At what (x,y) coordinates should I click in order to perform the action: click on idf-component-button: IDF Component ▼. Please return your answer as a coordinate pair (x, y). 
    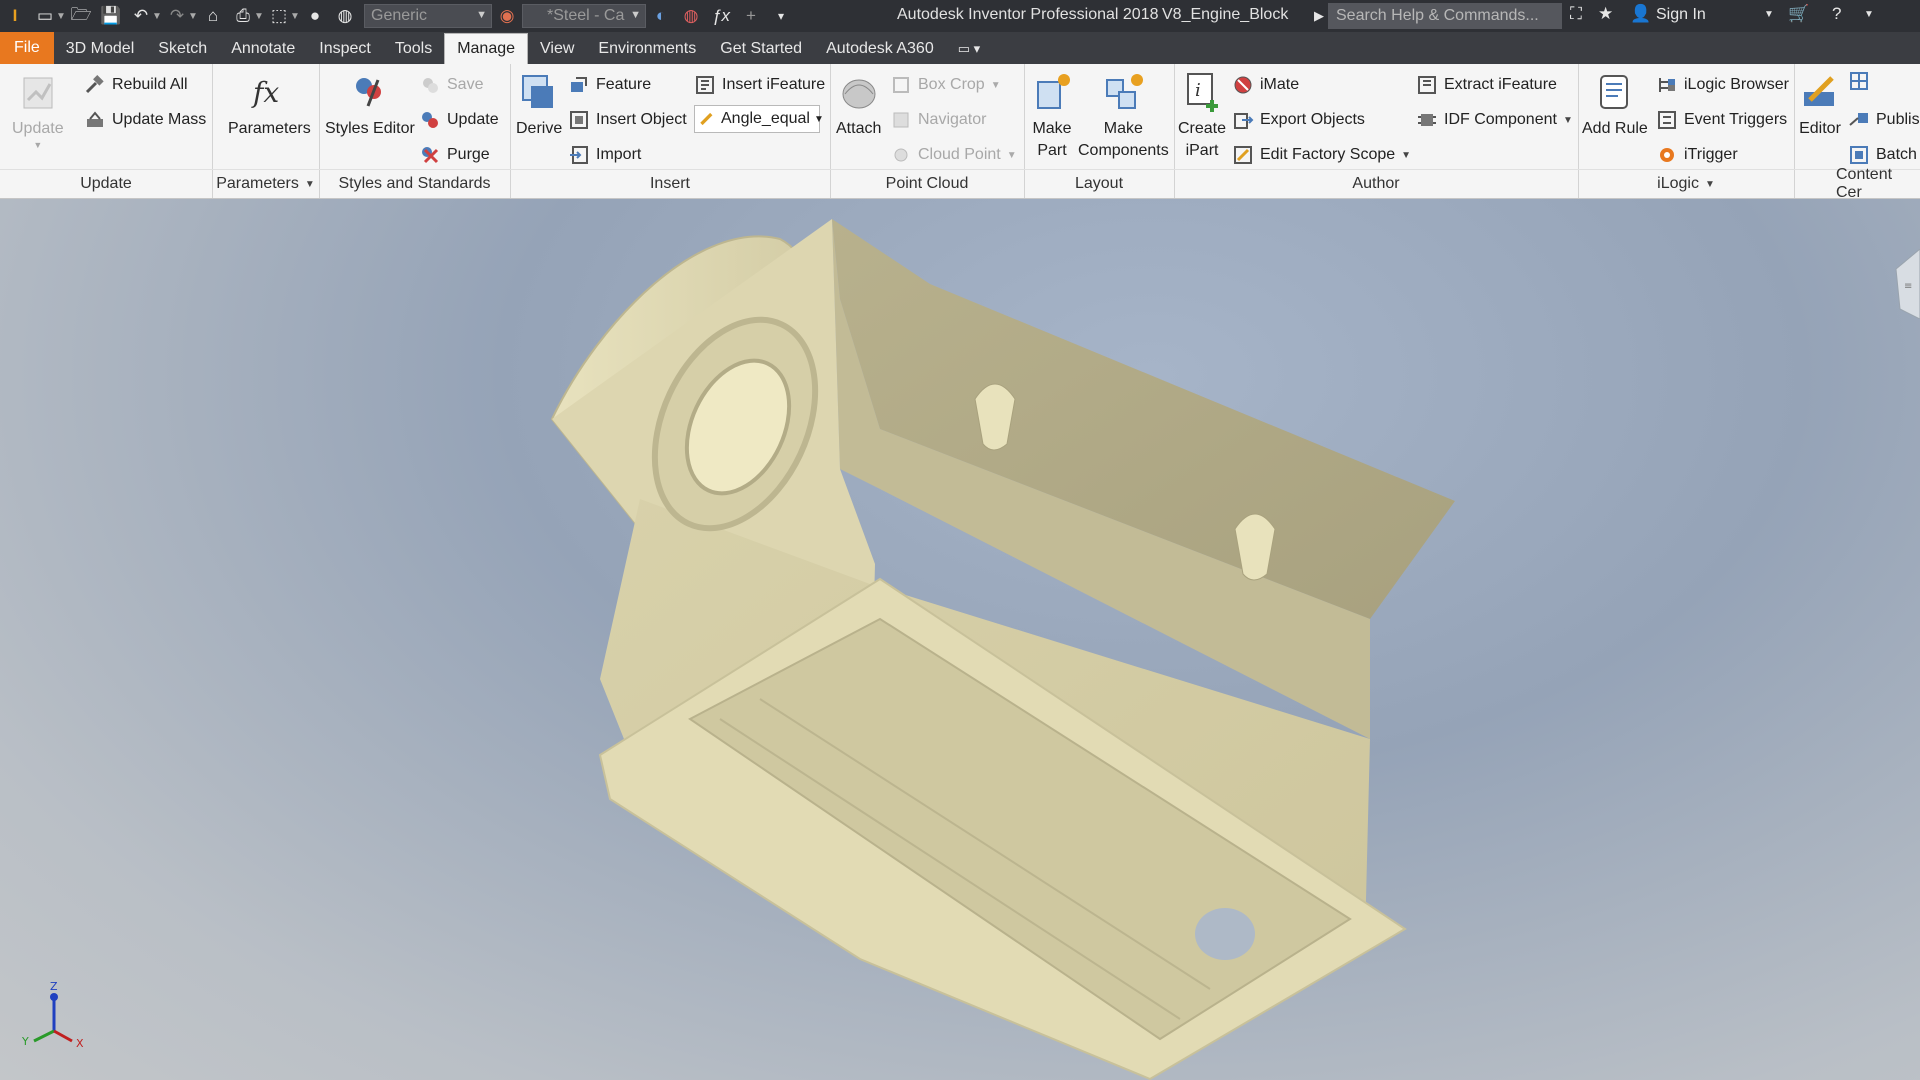
    Looking at the image, I should click on (1494, 120).